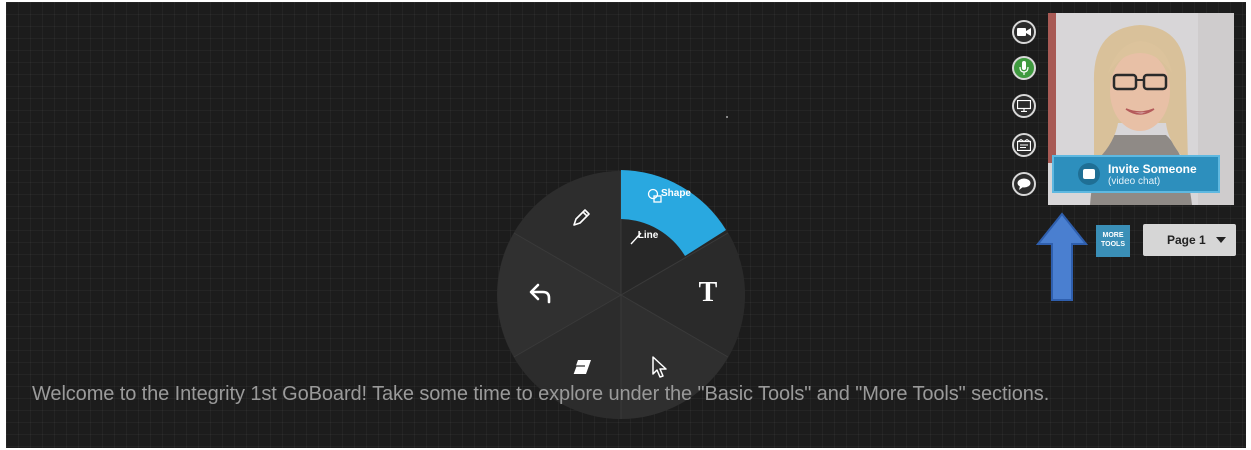  I want to click on chevron-down-icon, so click(1221, 240).